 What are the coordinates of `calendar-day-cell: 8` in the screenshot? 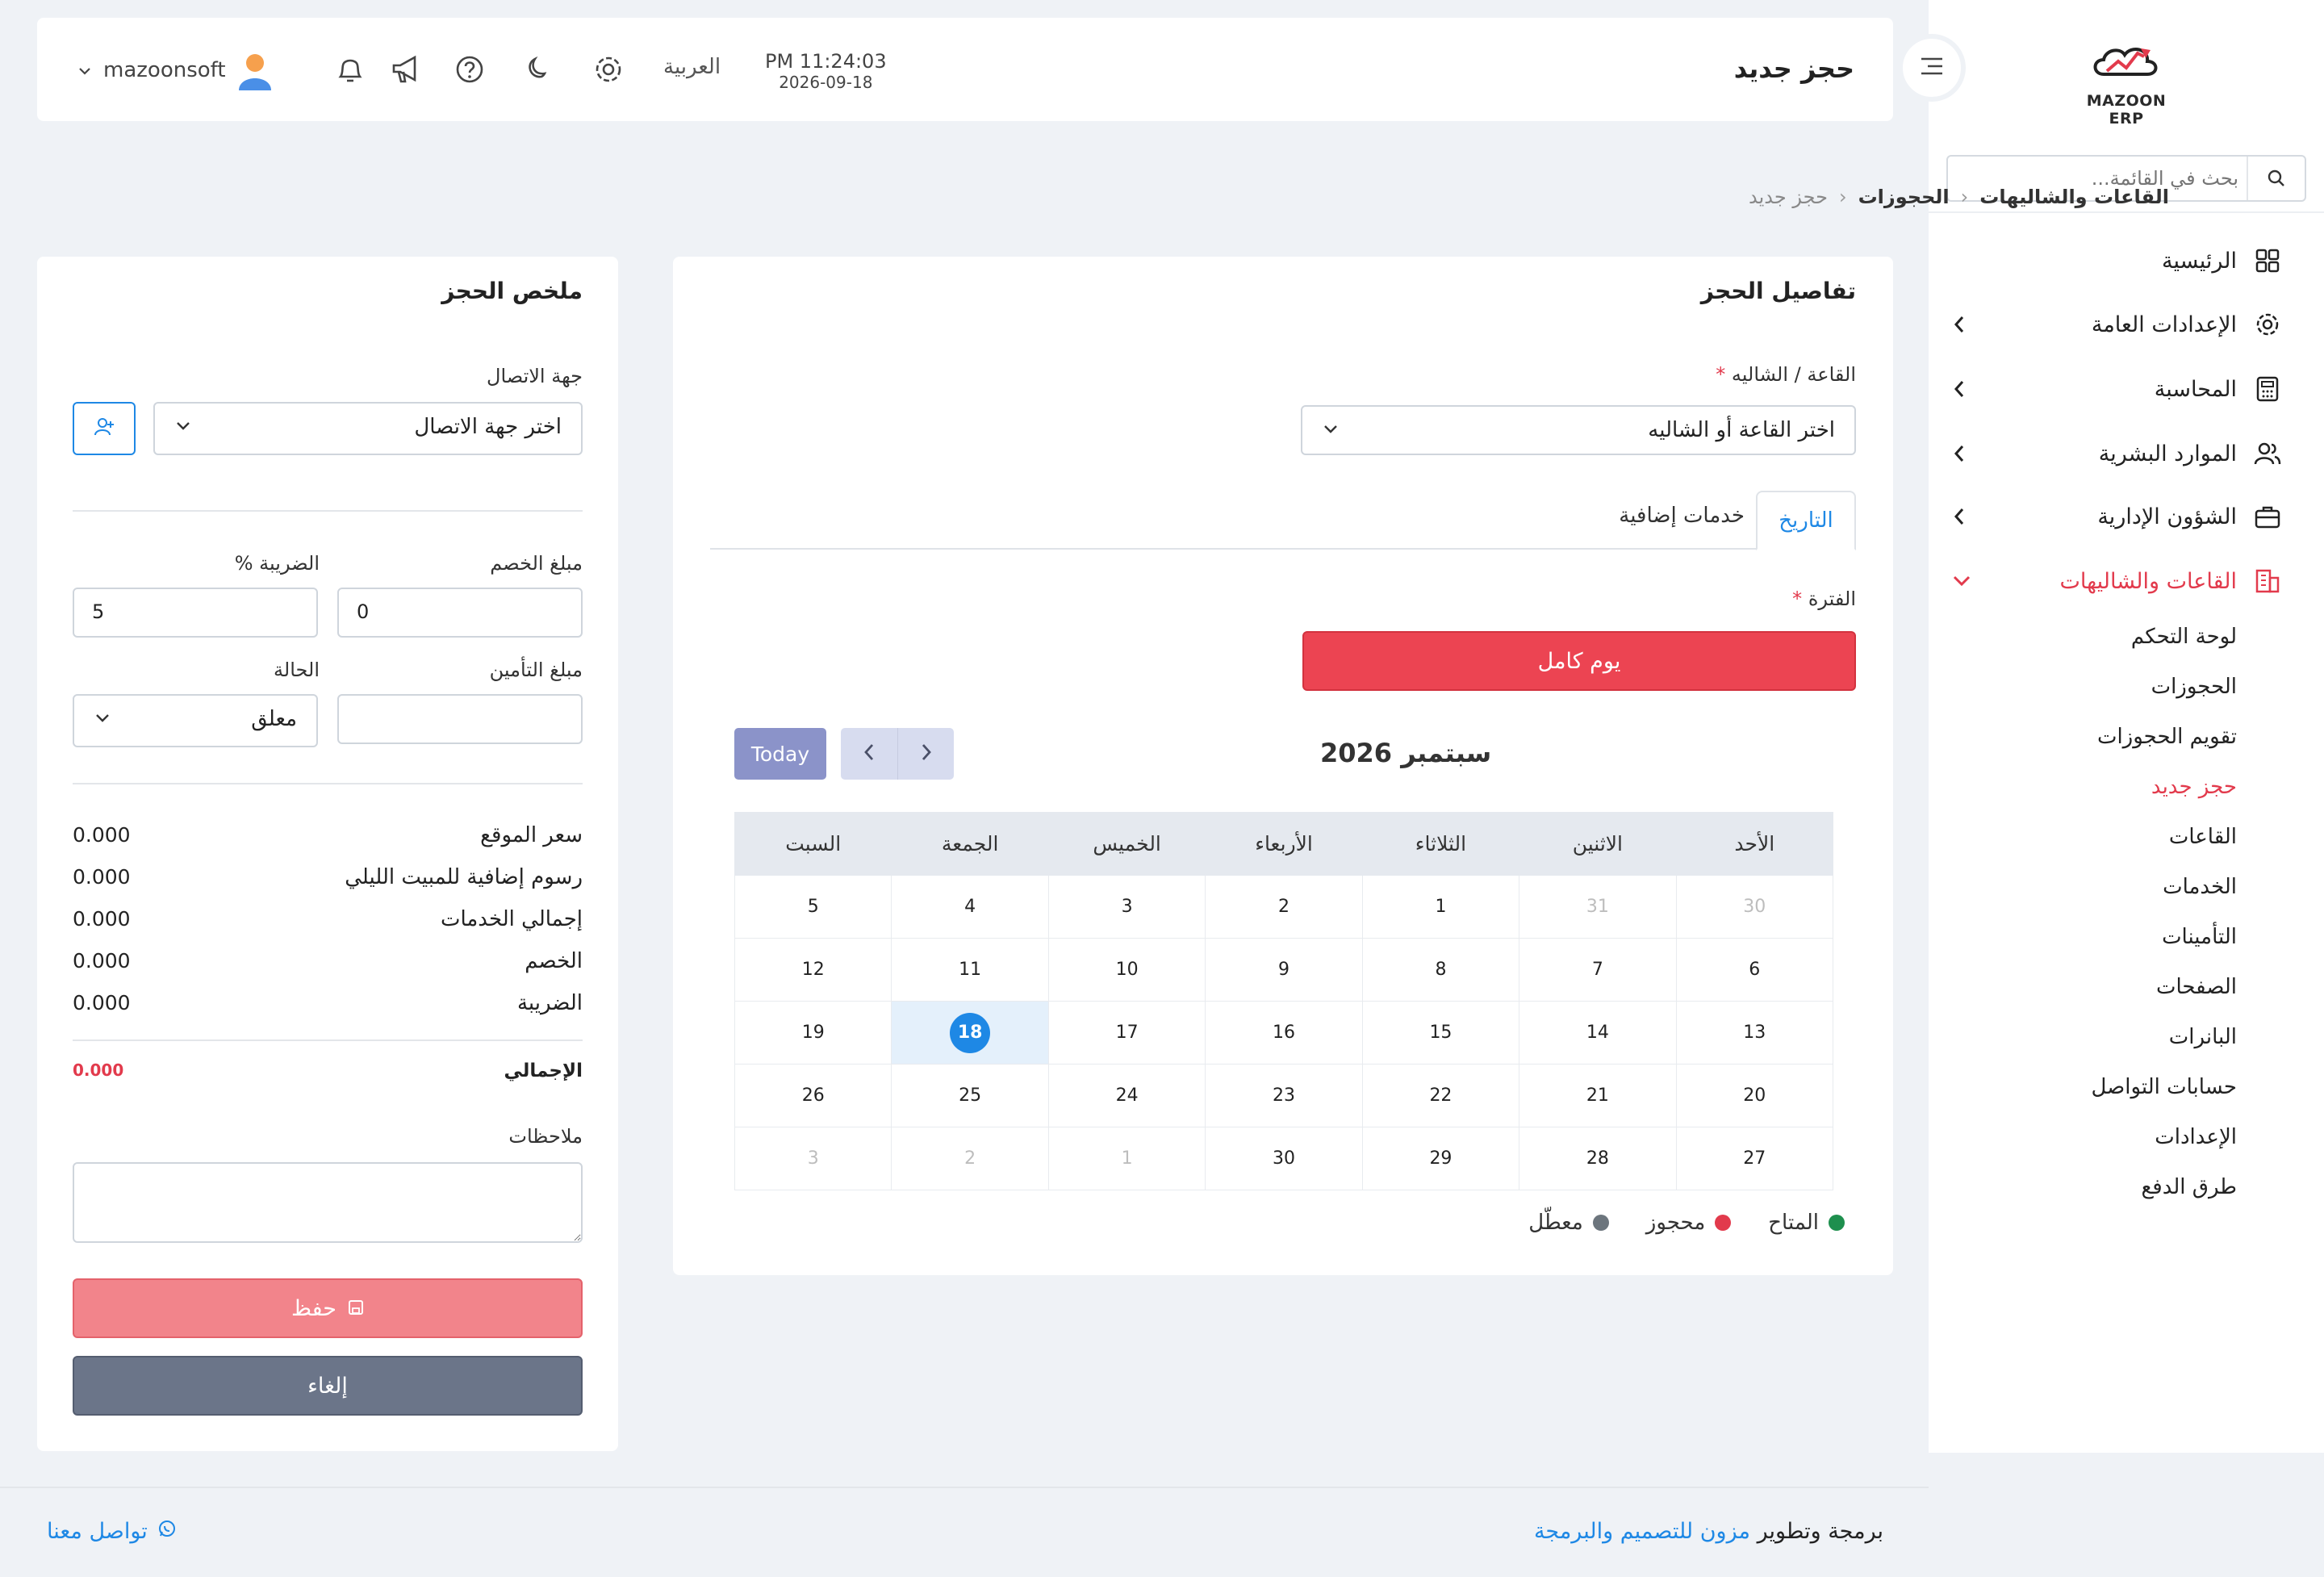 It's located at (1440, 970).